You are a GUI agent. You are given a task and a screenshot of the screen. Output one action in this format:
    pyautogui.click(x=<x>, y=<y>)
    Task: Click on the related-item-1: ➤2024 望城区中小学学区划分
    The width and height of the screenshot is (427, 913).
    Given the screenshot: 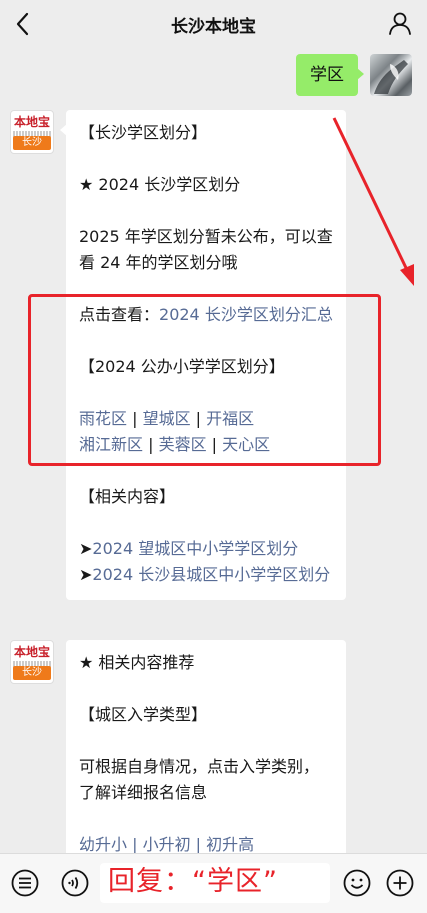 What is the action you would take?
    pyautogui.click(x=206, y=549)
    